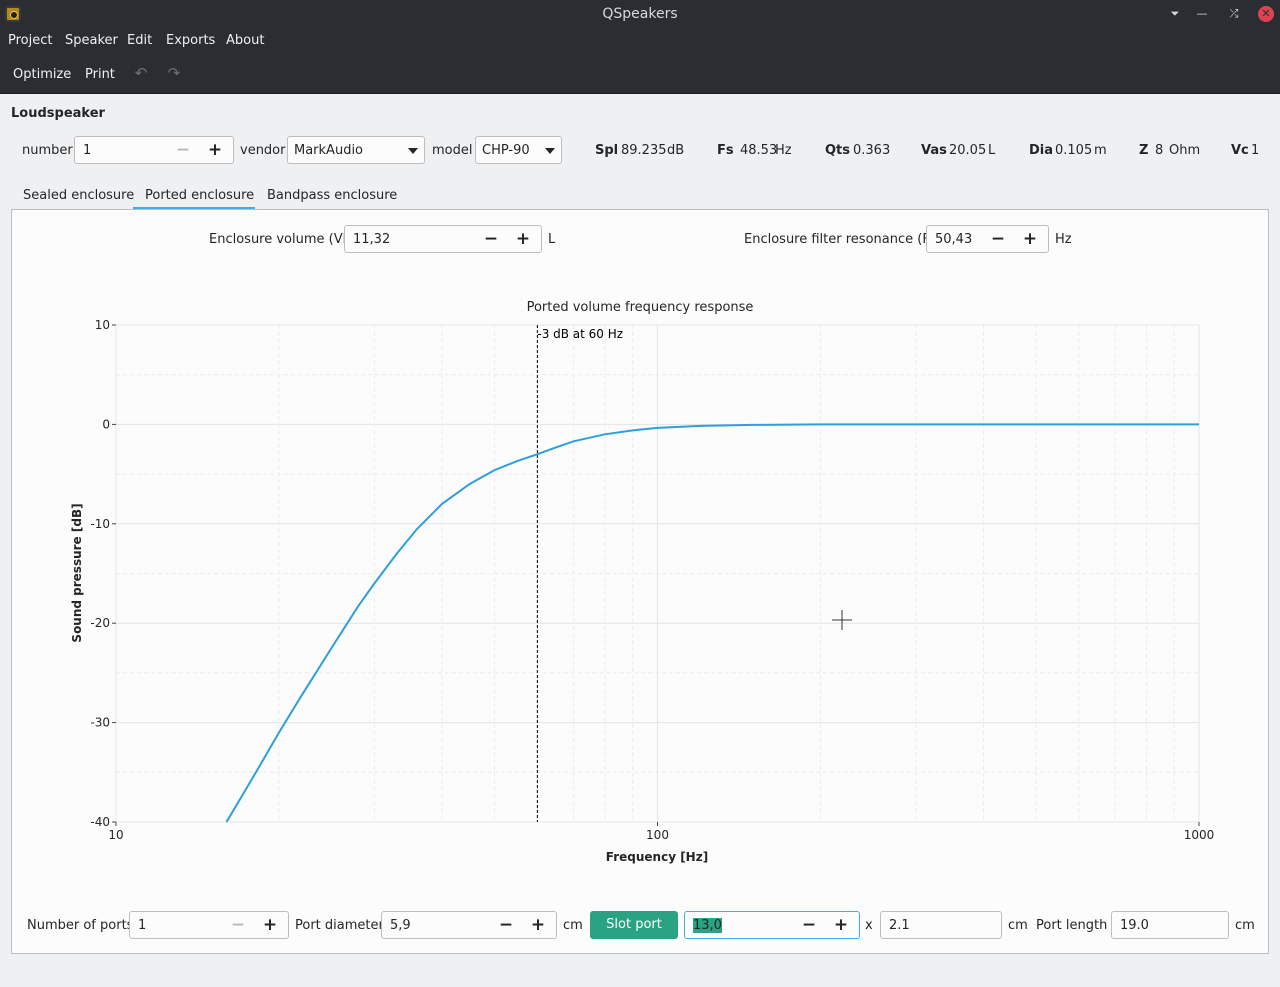 The image size is (1280, 987). Describe the element at coordinates (1170, 925) in the screenshot. I see `port-length-field: 19.0` at that location.